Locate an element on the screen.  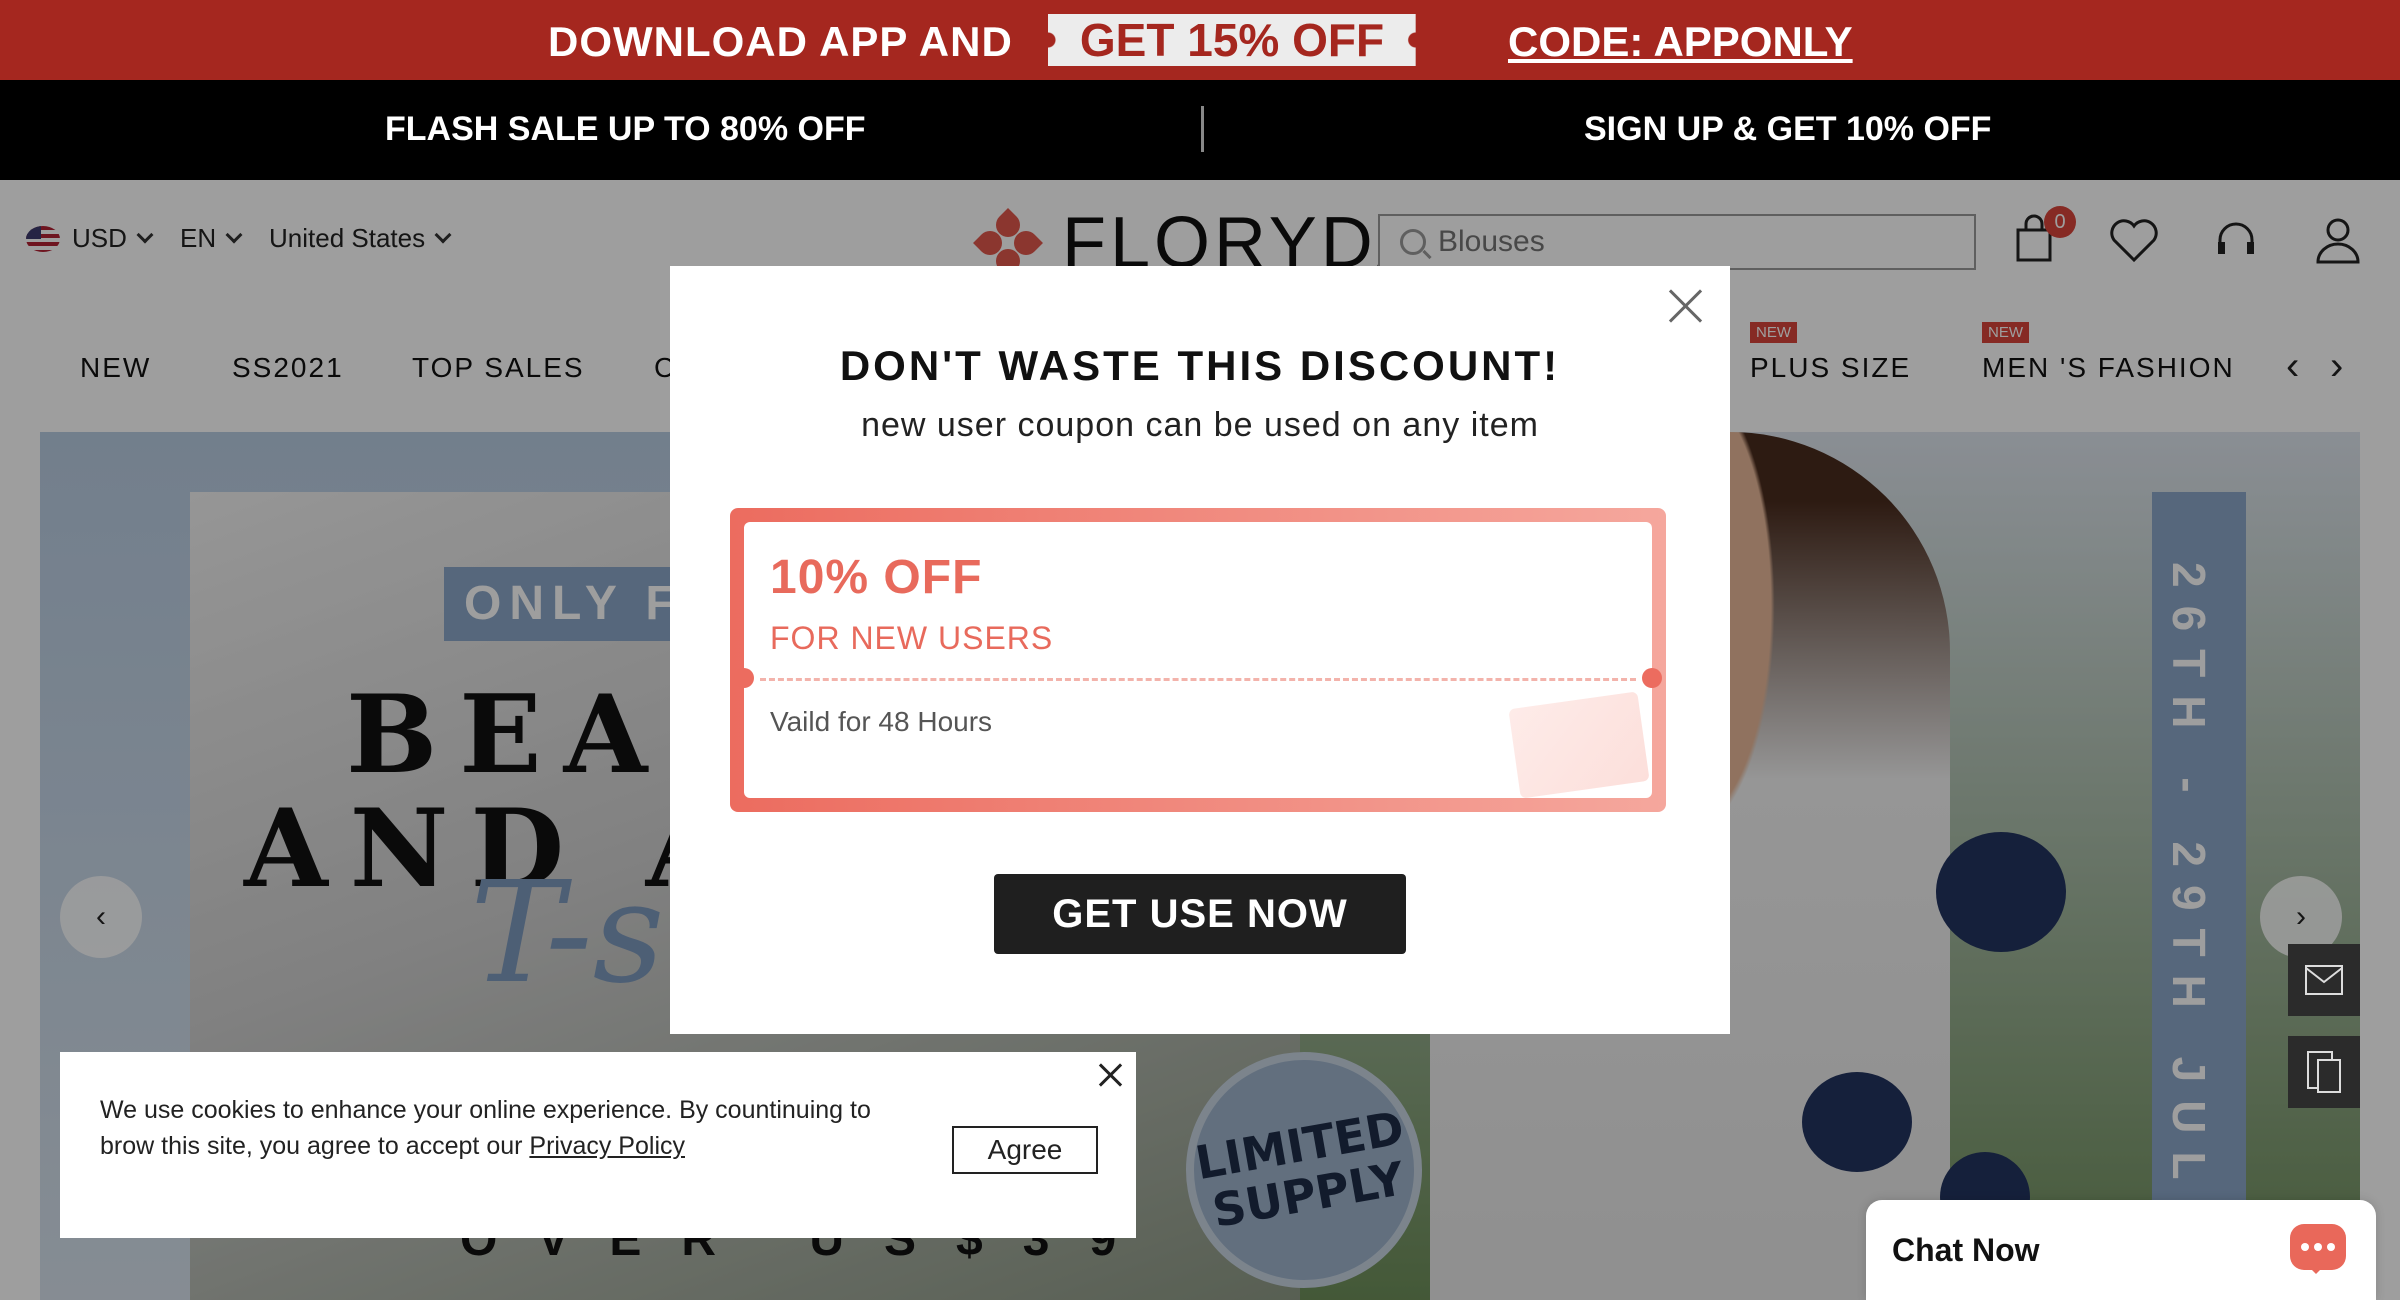
chat-bubble-icon is located at coordinates (2318, 1249).